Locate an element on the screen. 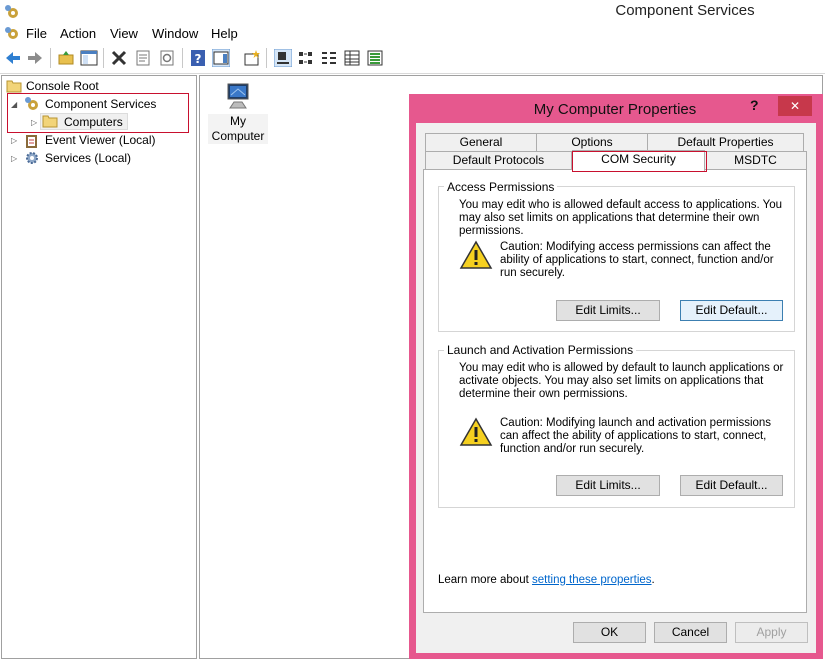  access-permissions-title: Access Permissions is located at coordinates (501, 187).